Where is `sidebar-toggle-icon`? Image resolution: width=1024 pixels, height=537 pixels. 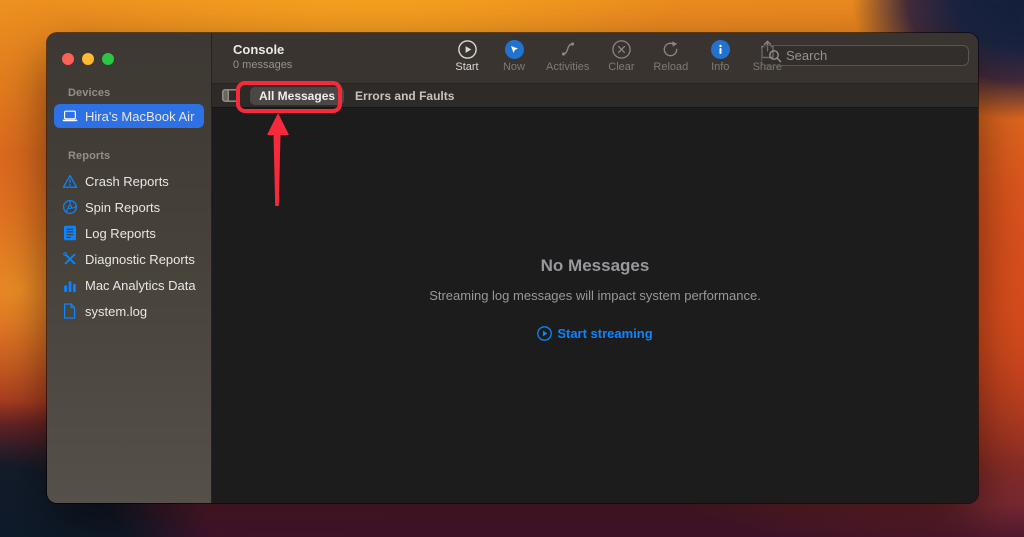 sidebar-toggle-icon is located at coordinates (230, 95).